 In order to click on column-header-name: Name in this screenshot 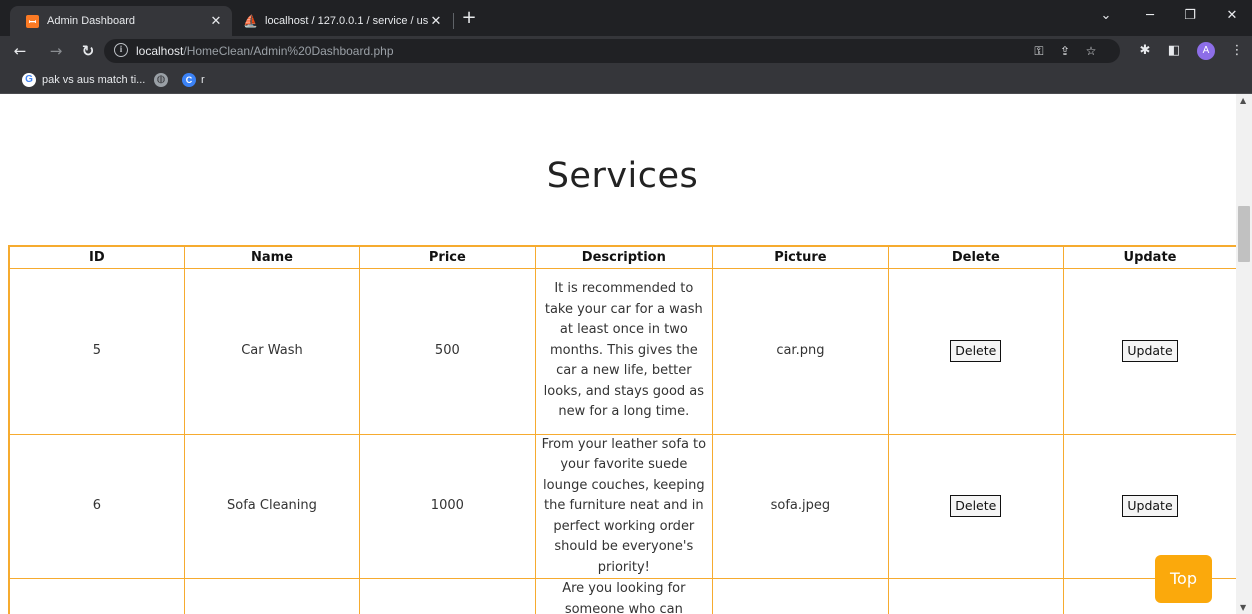, I will do `click(272, 257)`.